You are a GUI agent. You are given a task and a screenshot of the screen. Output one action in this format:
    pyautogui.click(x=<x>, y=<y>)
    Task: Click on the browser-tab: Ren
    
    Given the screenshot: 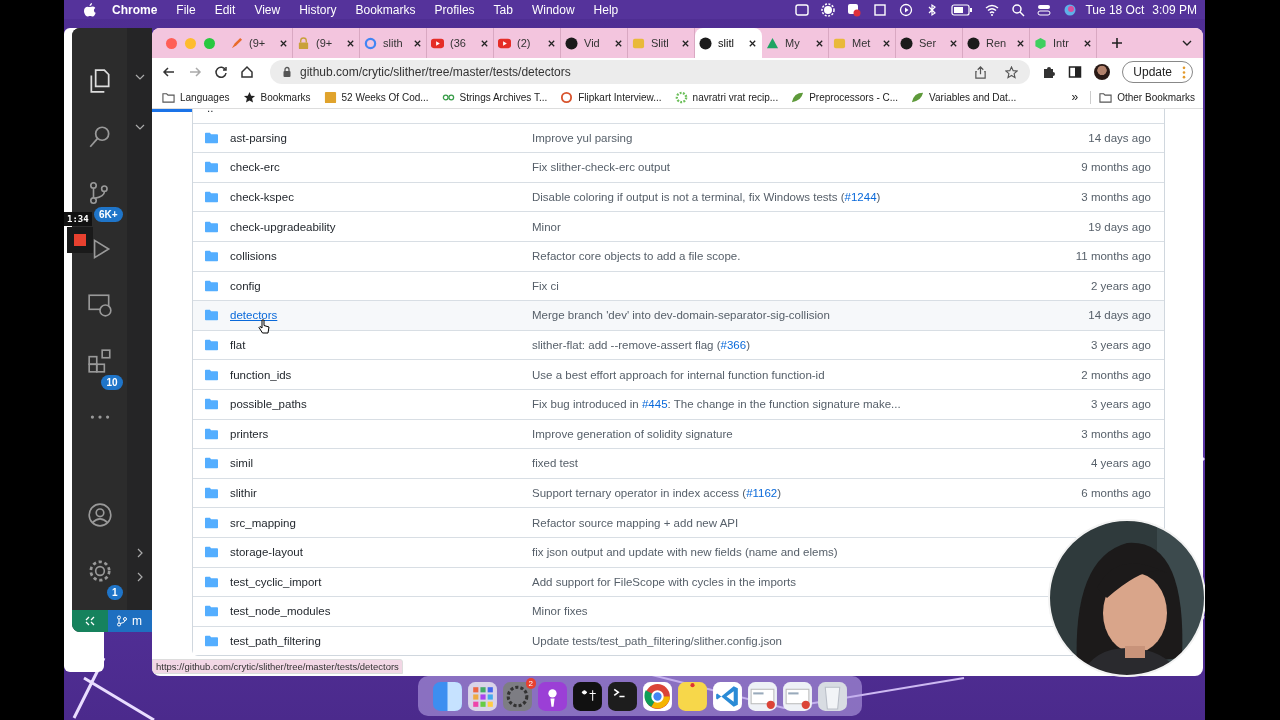 What is the action you would take?
    pyautogui.click(x=996, y=43)
    